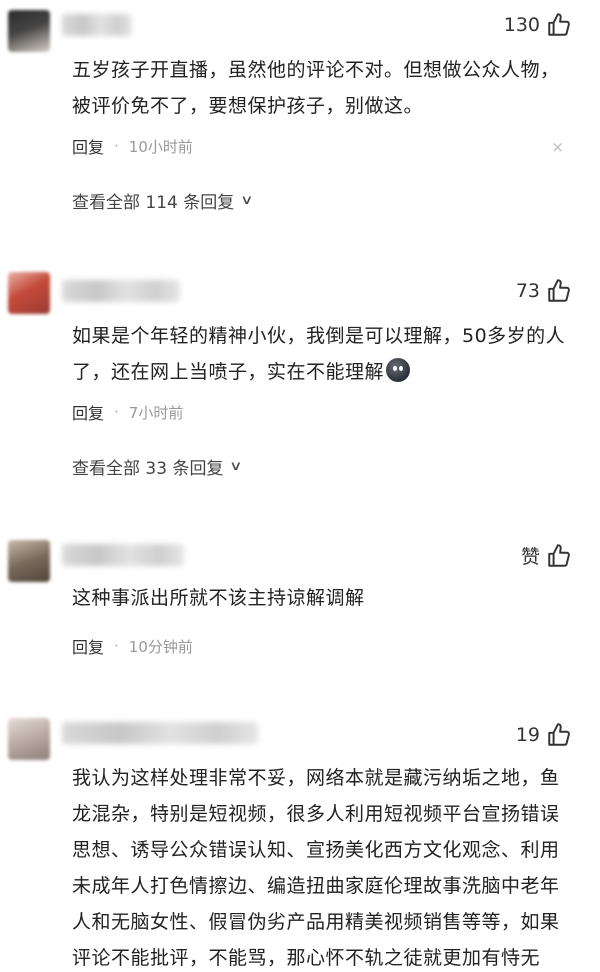 Image resolution: width=600 pixels, height=972 pixels. I want to click on view-all-label: 查看全部 33 条回复, so click(148, 469).